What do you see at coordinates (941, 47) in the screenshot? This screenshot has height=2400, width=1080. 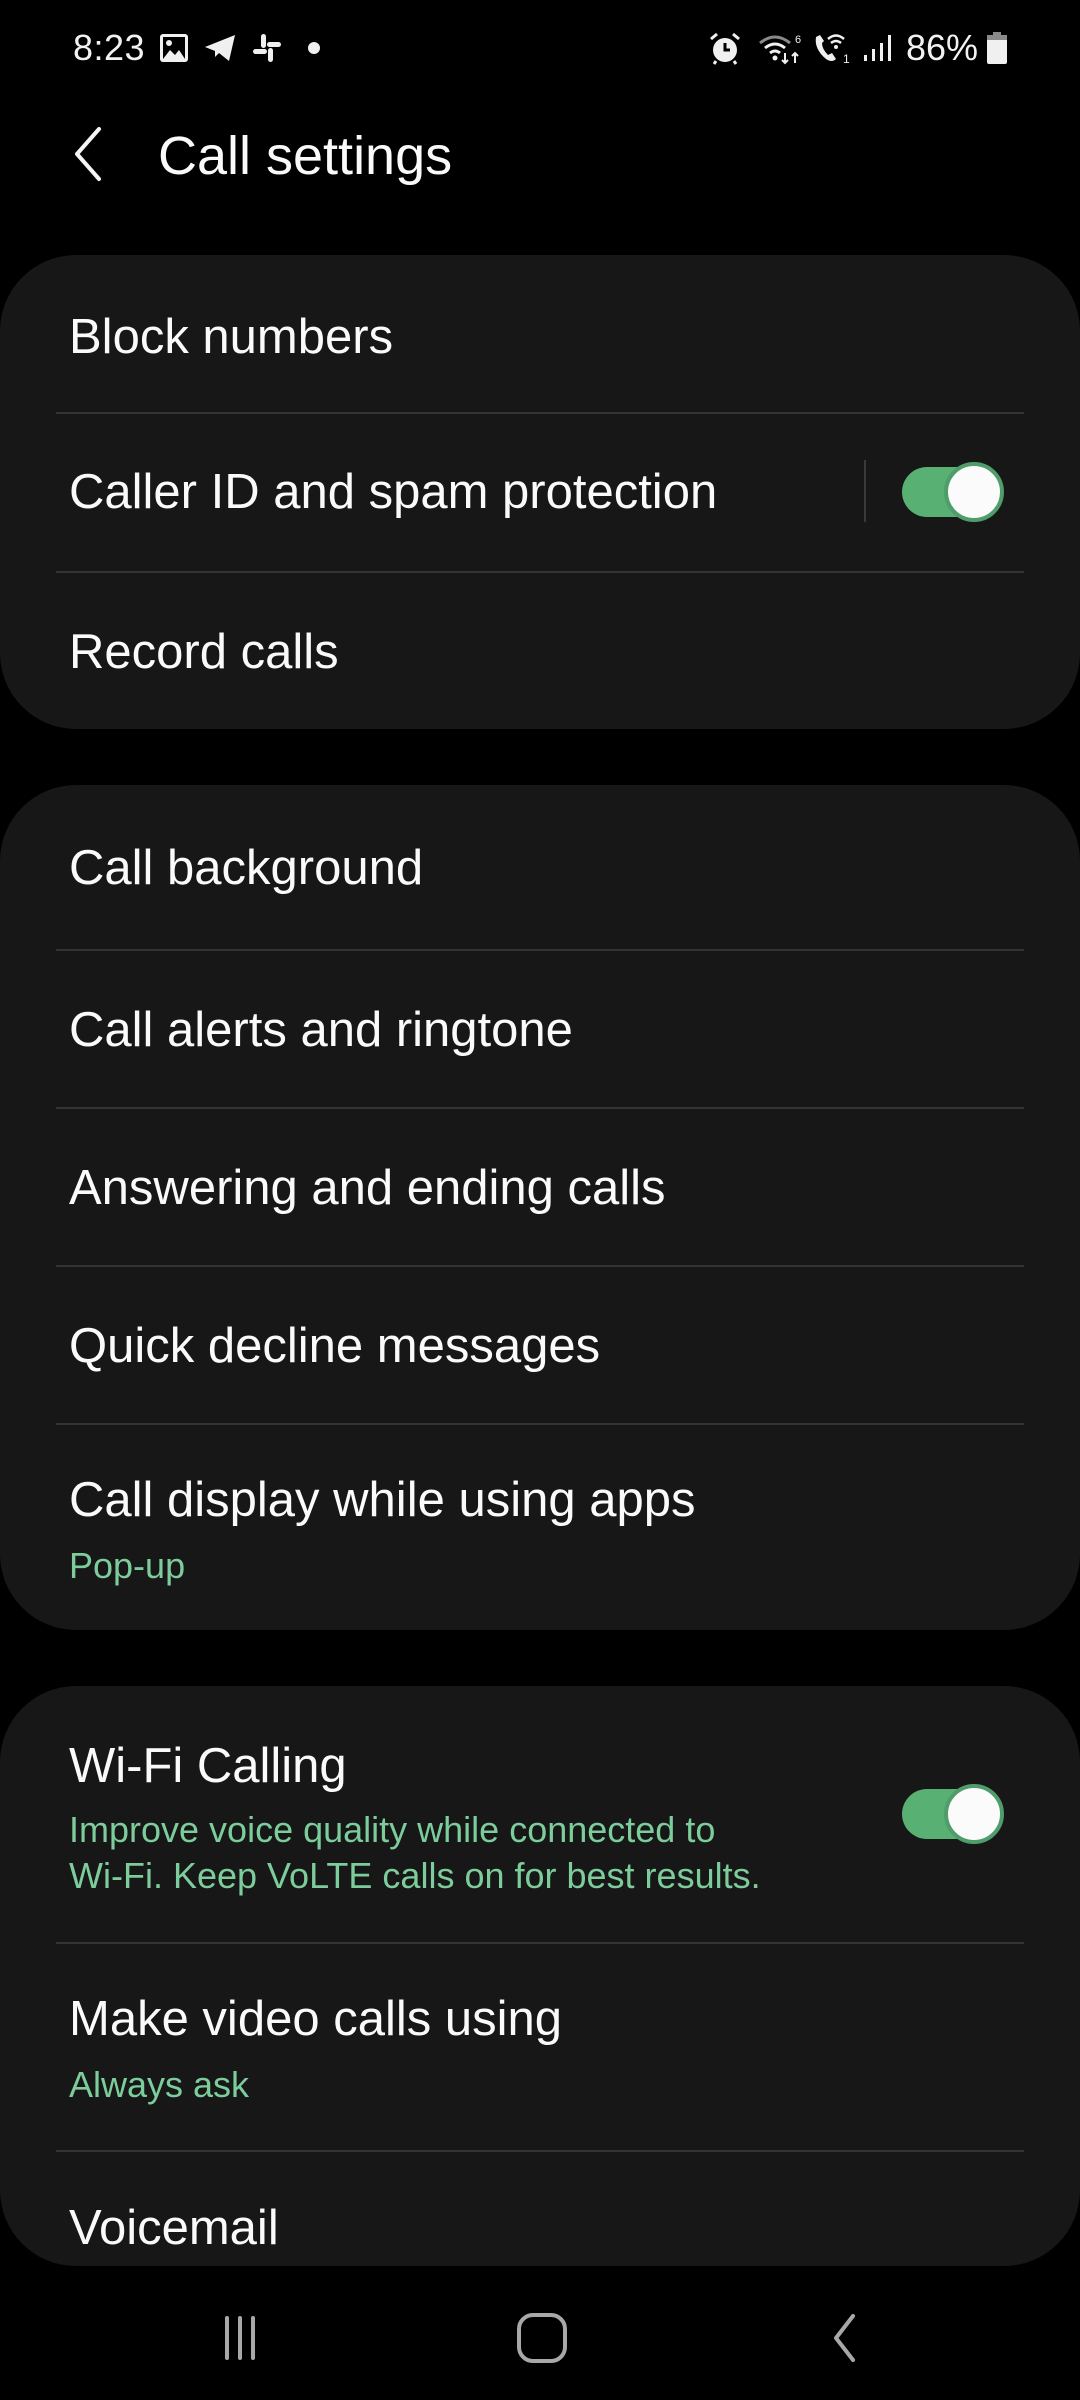 I see `battery-percent: 86%` at bounding box center [941, 47].